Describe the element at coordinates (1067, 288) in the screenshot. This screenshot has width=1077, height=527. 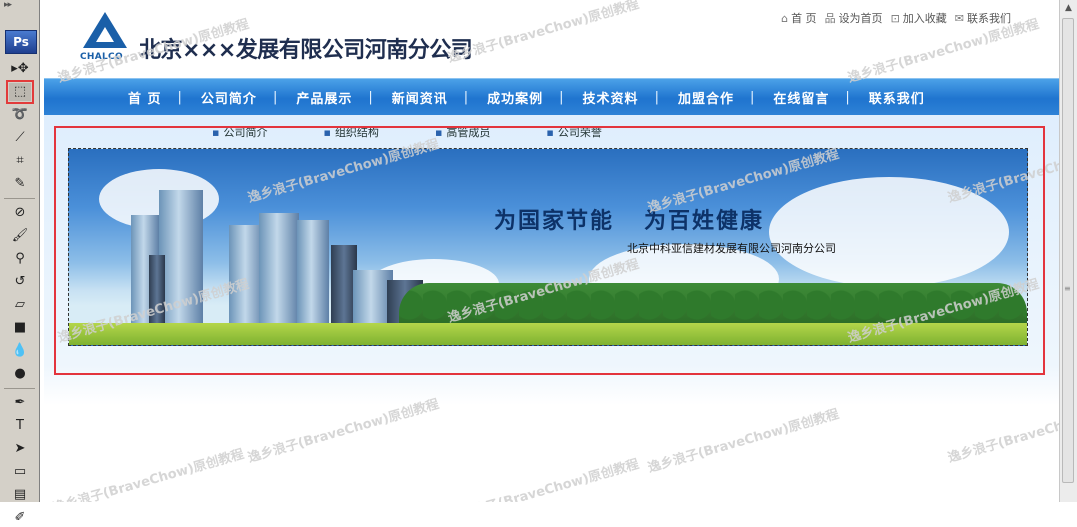
I see `scroll-grip-icon: ≡` at that location.